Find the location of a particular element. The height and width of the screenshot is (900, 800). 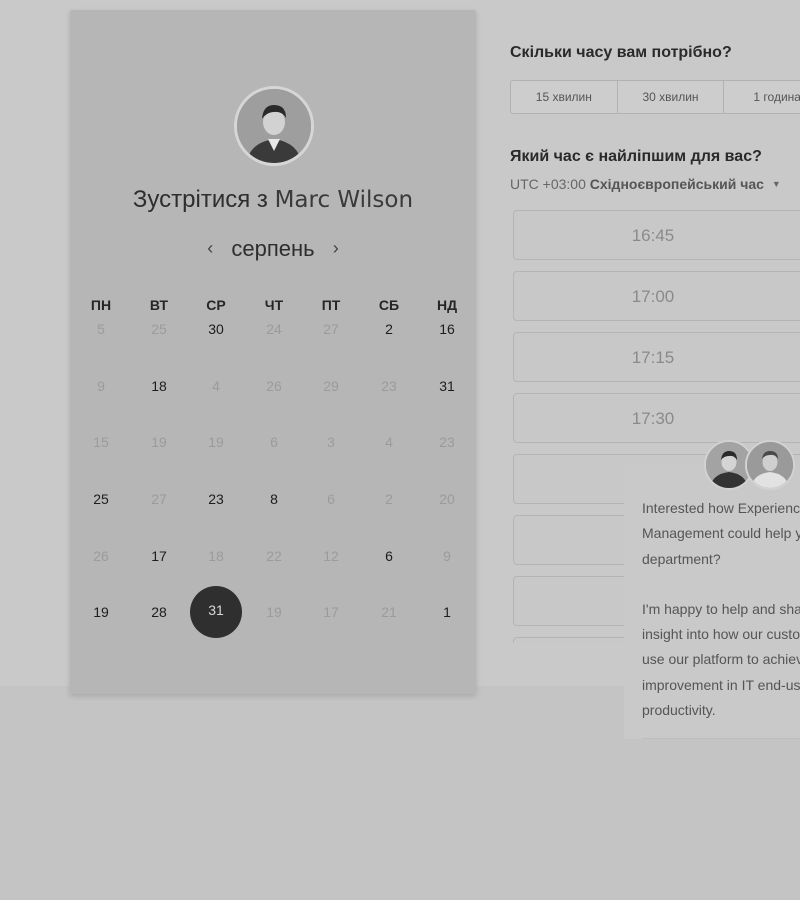

caret-down-icon: ▼ is located at coordinates (776, 184).